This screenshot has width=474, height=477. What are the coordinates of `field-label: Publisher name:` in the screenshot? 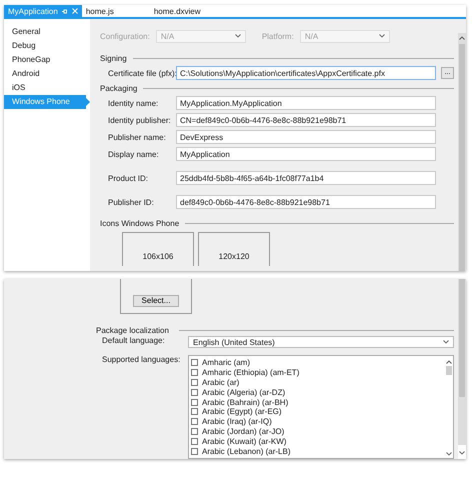 It's located at (137, 137).